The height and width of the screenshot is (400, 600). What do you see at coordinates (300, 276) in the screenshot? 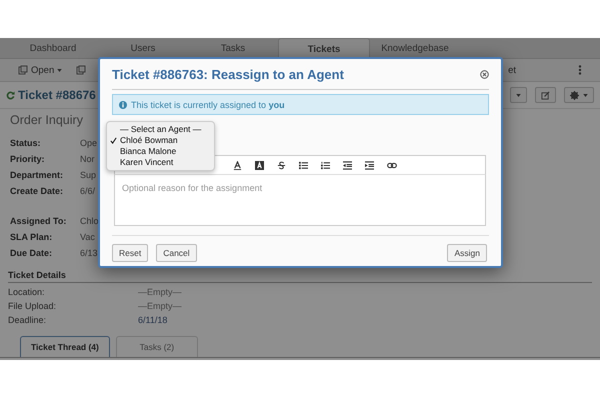
I see `section-title: Ticket Details` at bounding box center [300, 276].